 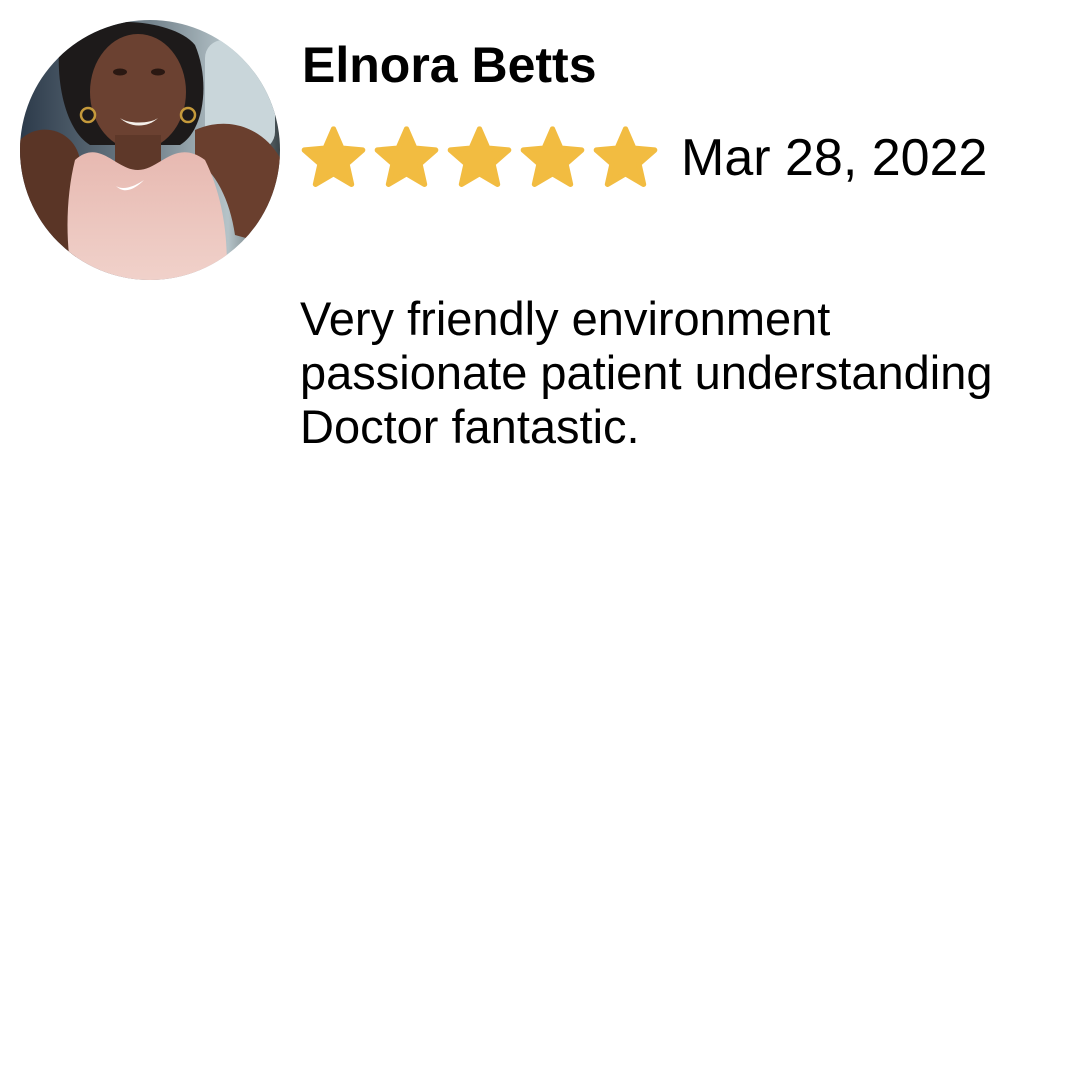 I want to click on star-rating, so click(x=479, y=158).